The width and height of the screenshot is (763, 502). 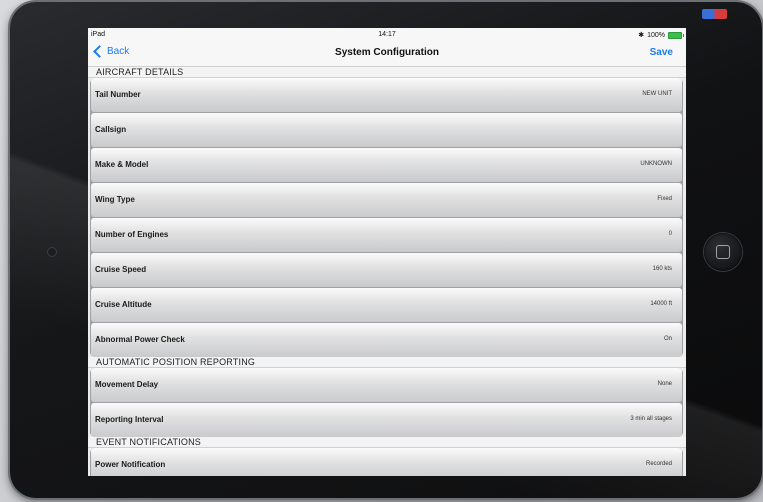 What do you see at coordinates (118, 94) in the screenshot?
I see `setting-label: Tail Number` at bounding box center [118, 94].